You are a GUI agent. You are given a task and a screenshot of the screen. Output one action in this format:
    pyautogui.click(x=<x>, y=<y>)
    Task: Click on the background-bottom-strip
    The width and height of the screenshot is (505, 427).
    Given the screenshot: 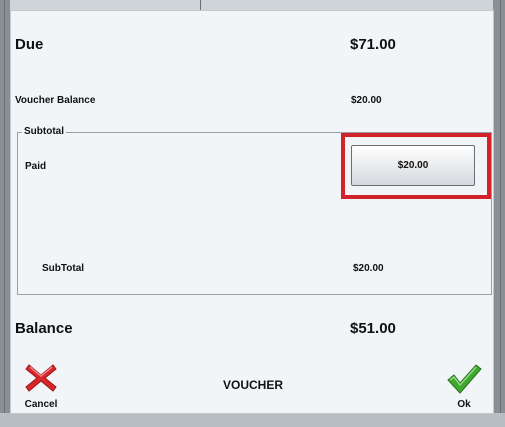 What is the action you would take?
    pyautogui.click(x=252, y=420)
    